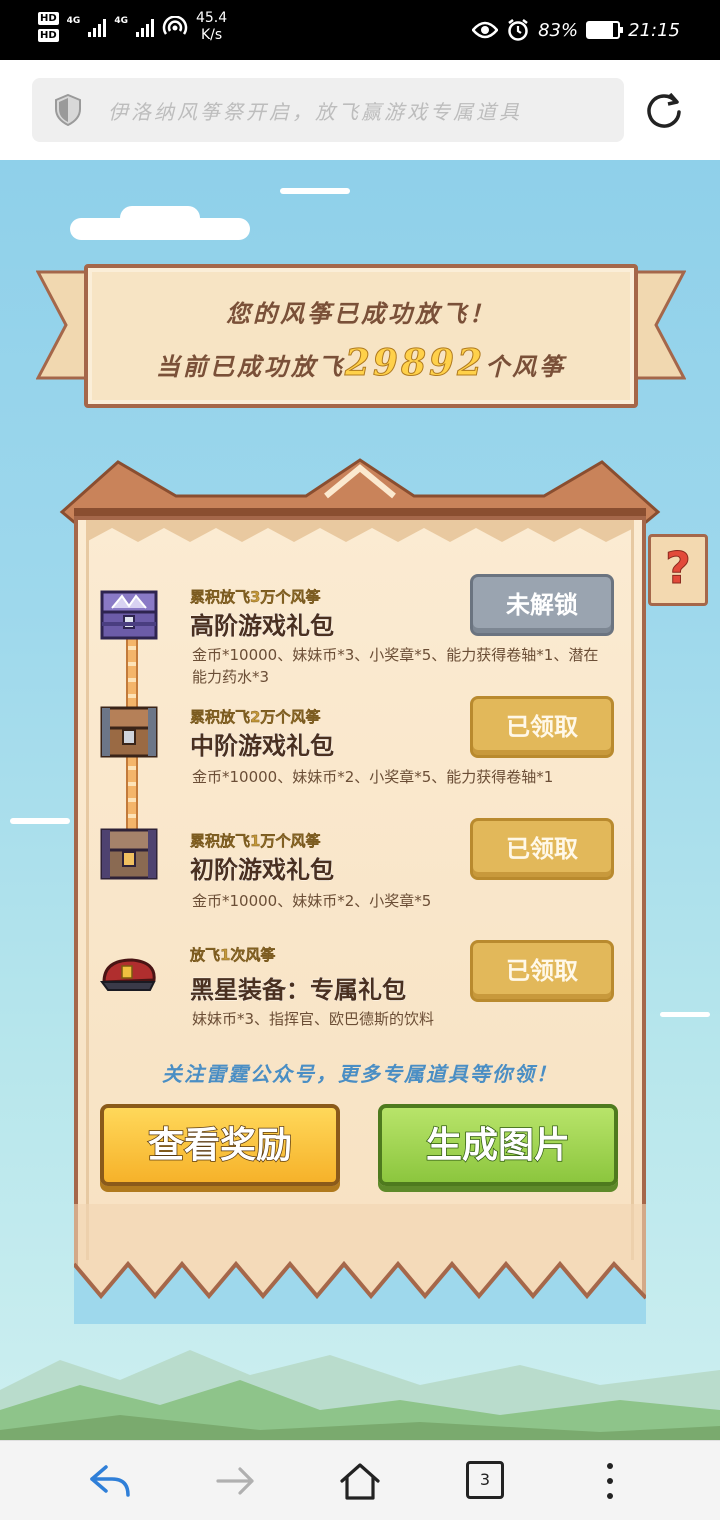  I want to click on banner-line-1: 您的风筝已成功放飞！, so click(361, 313).